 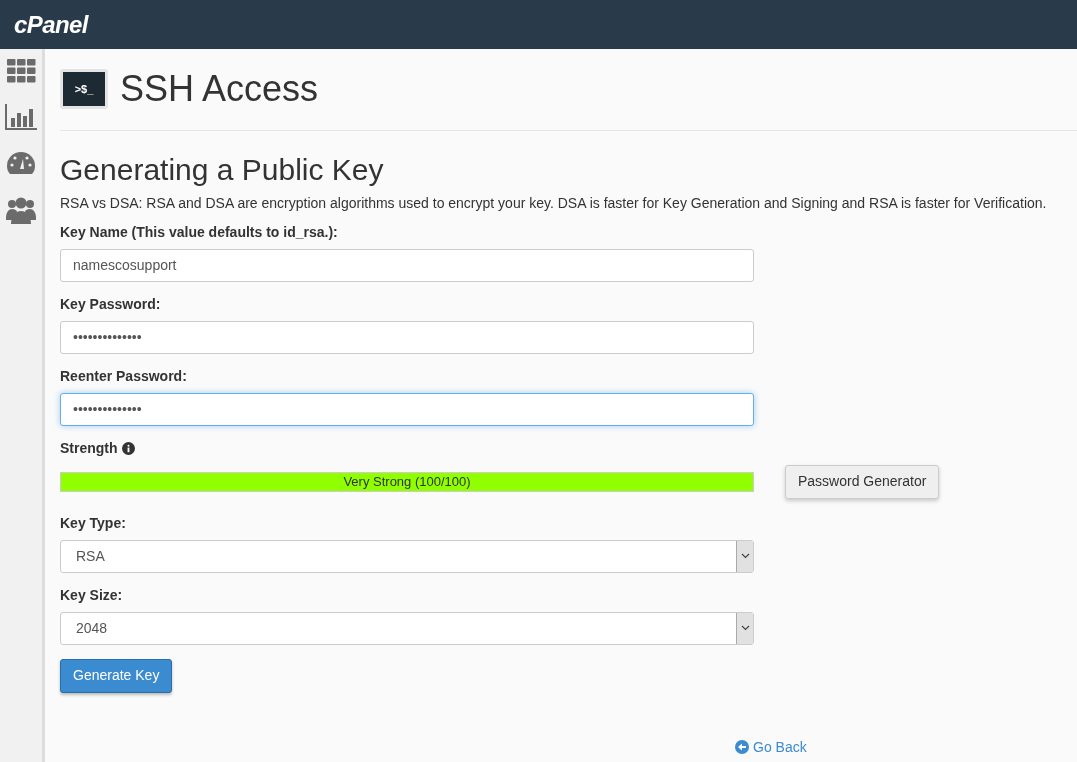 What do you see at coordinates (110, 304) in the screenshot?
I see `field-label: Key Password:` at bounding box center [110, 304].